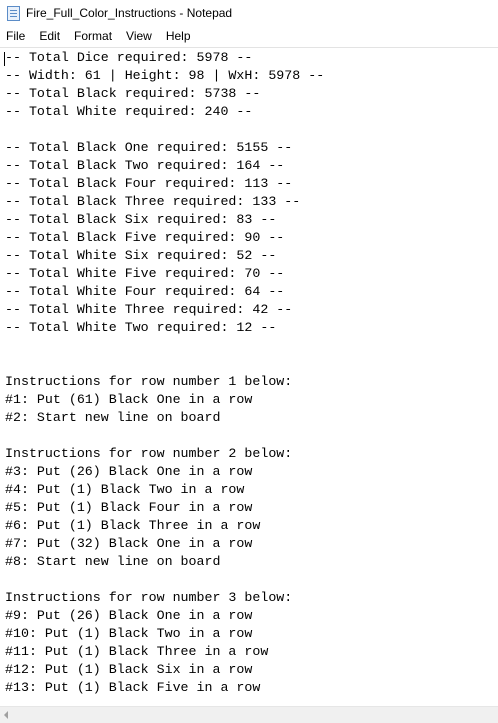 The width and height of the screenshot is (498, 723). Describe the element at coordinates (139, 36) in the screenshot. I see `menu-view: View` at that location.